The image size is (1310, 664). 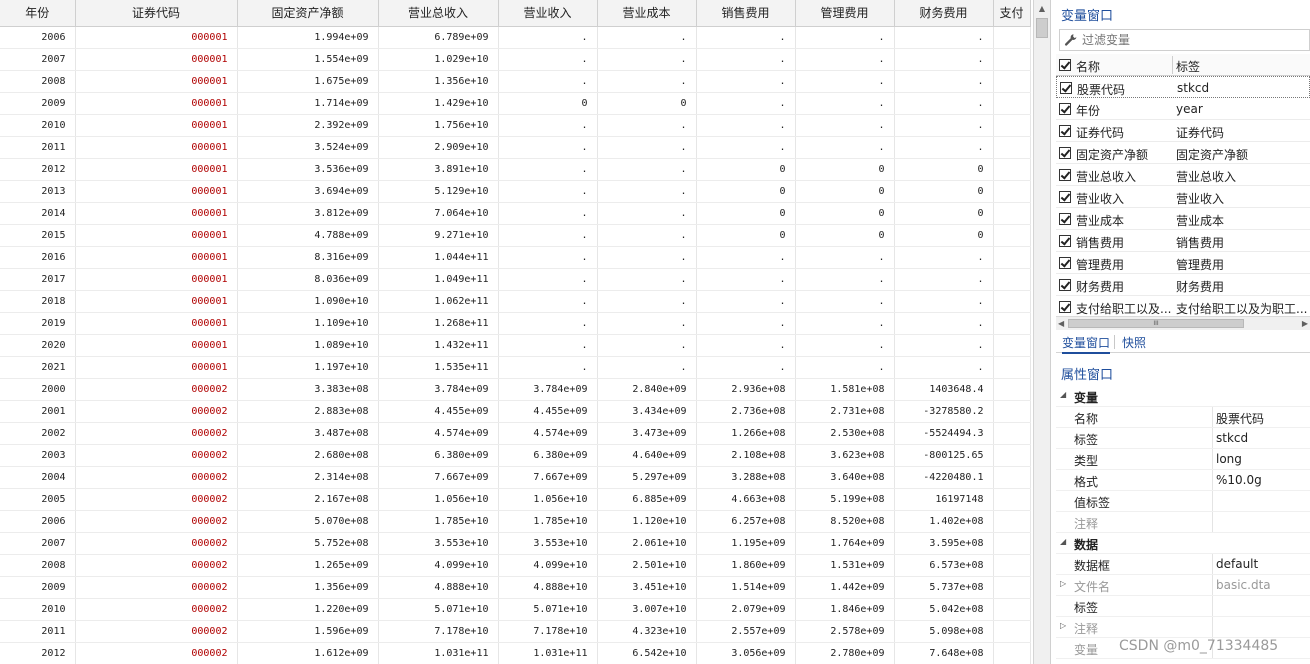 What do you see at coordinates (1183, 87) in the screenshot?
I see `variable-row: 股票代码 stkcd` at bounding box center [1183, 87].